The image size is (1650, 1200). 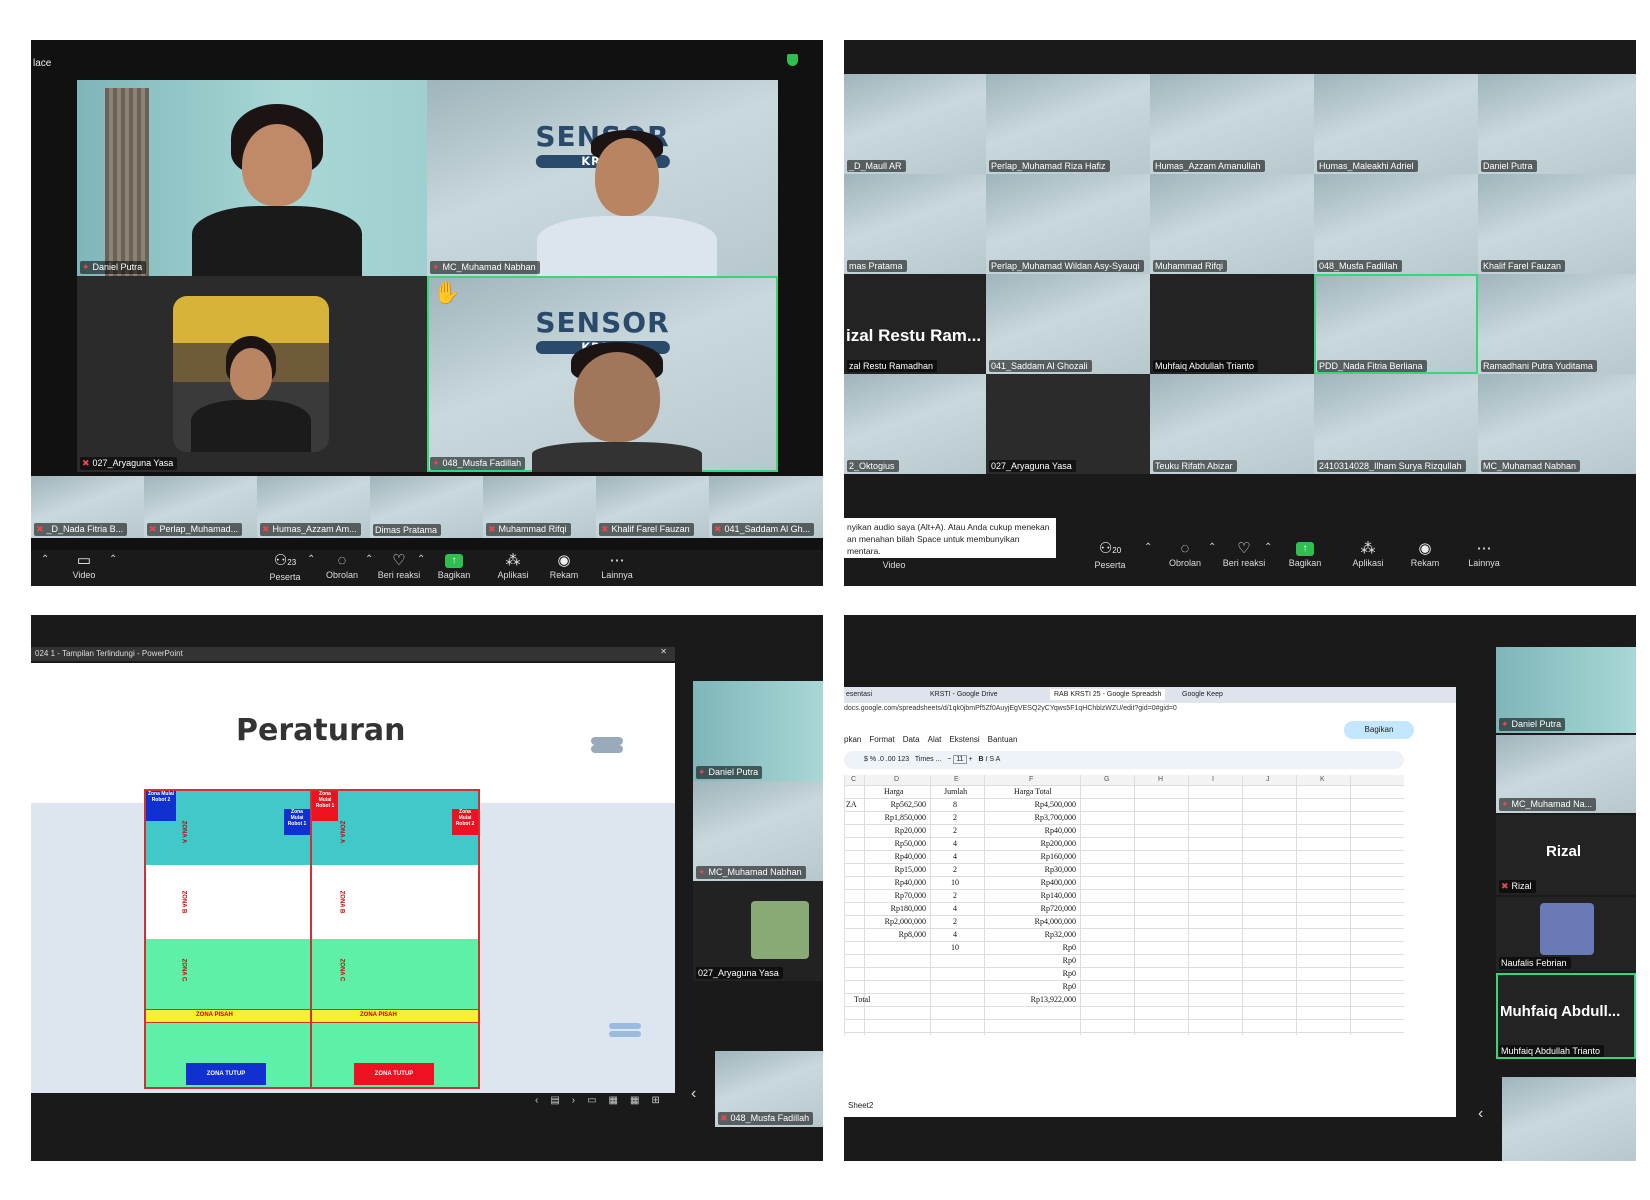 I want to click on gallery-tile: MC_Muhamad Nabhan, so click(x=1557, y=424).